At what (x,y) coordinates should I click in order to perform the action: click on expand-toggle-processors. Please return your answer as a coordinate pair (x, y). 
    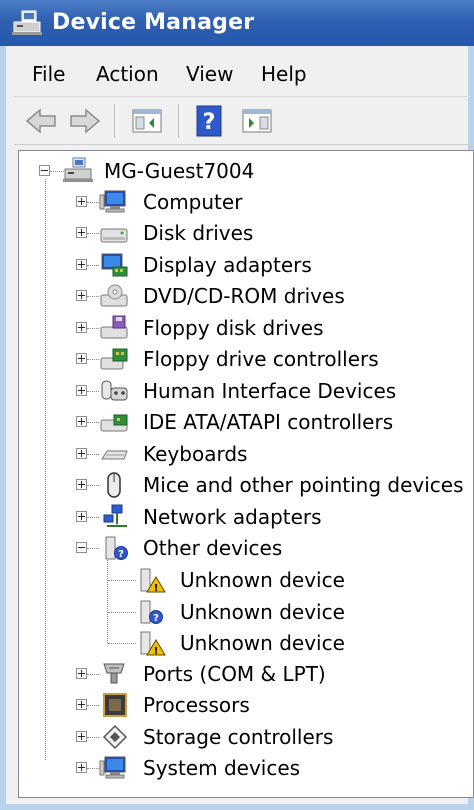
    Looking at the image, I should click on (81, 704).